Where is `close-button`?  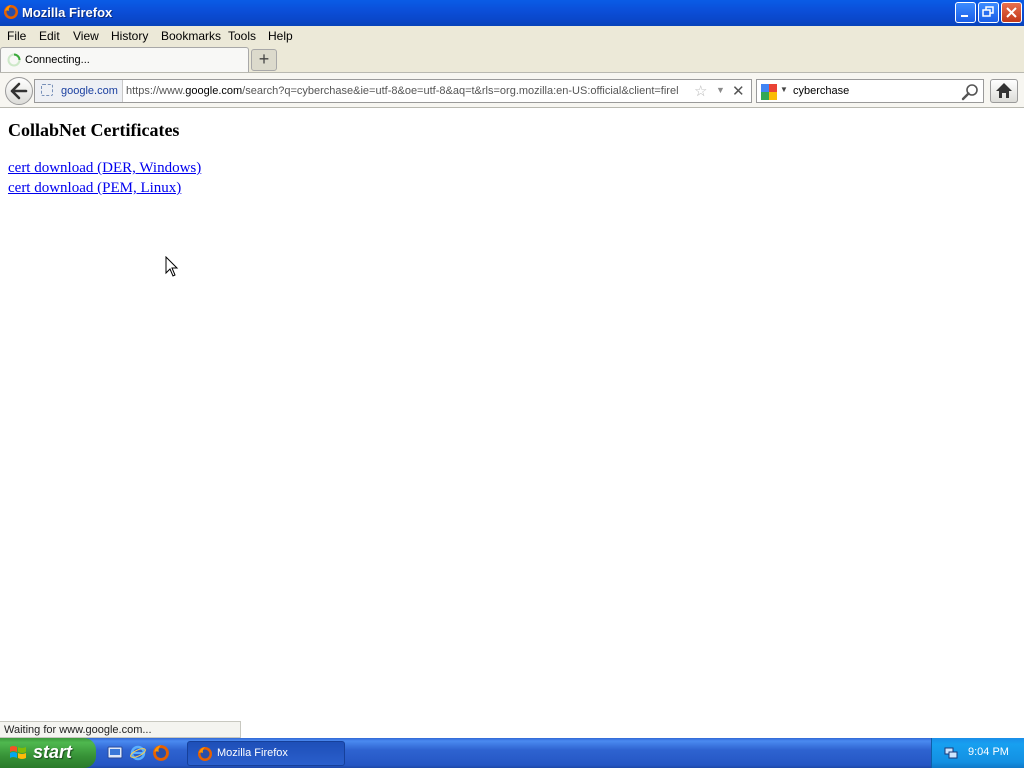 close-button is located at coordinates (1011, 12).